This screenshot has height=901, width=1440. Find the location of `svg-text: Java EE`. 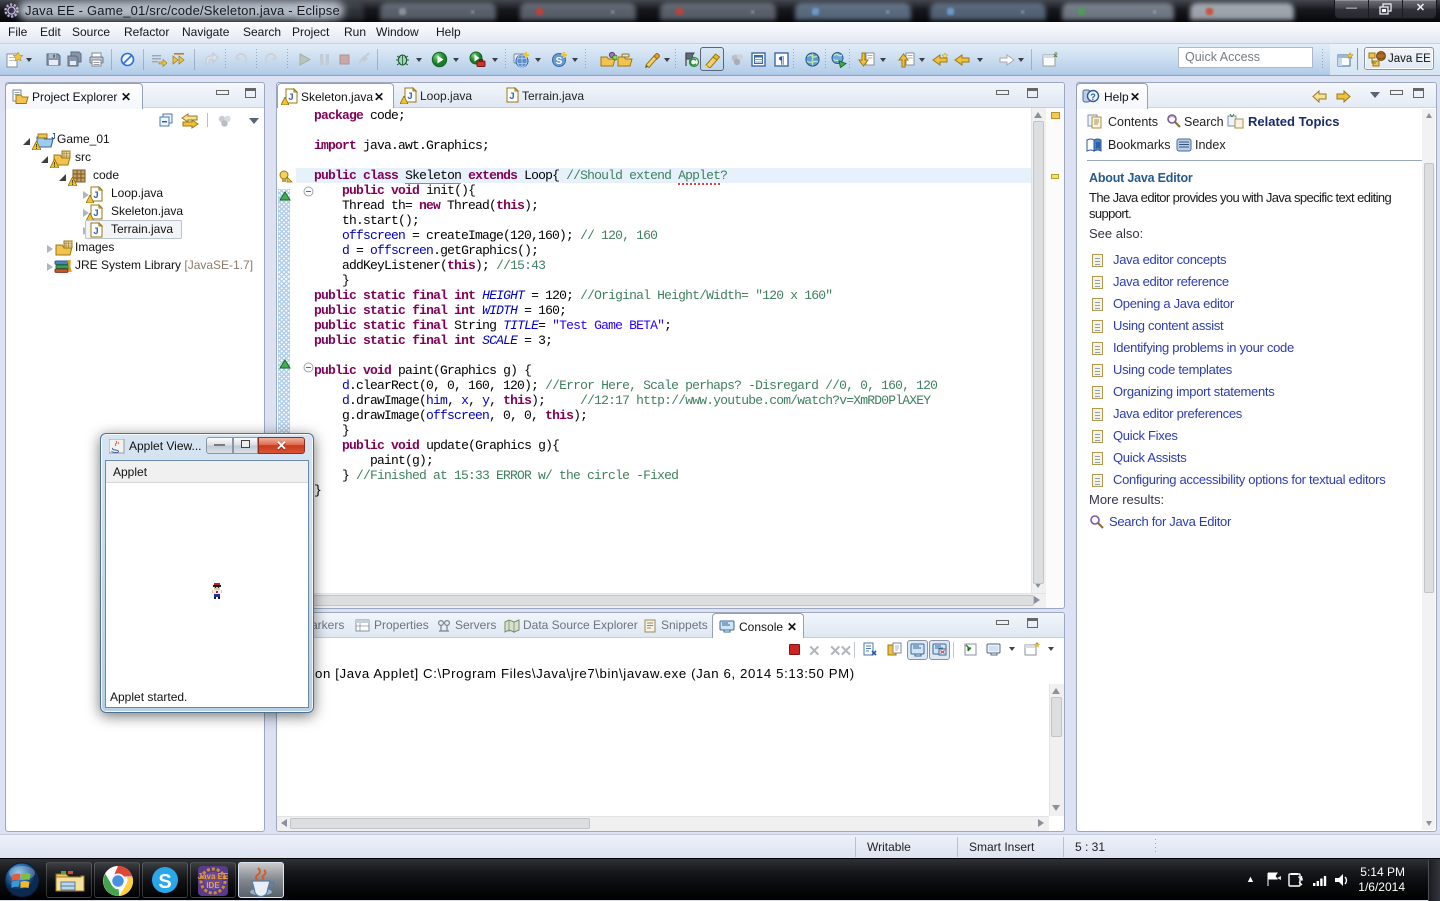

svg-text: Java EE is located at coordinates (213, 876).